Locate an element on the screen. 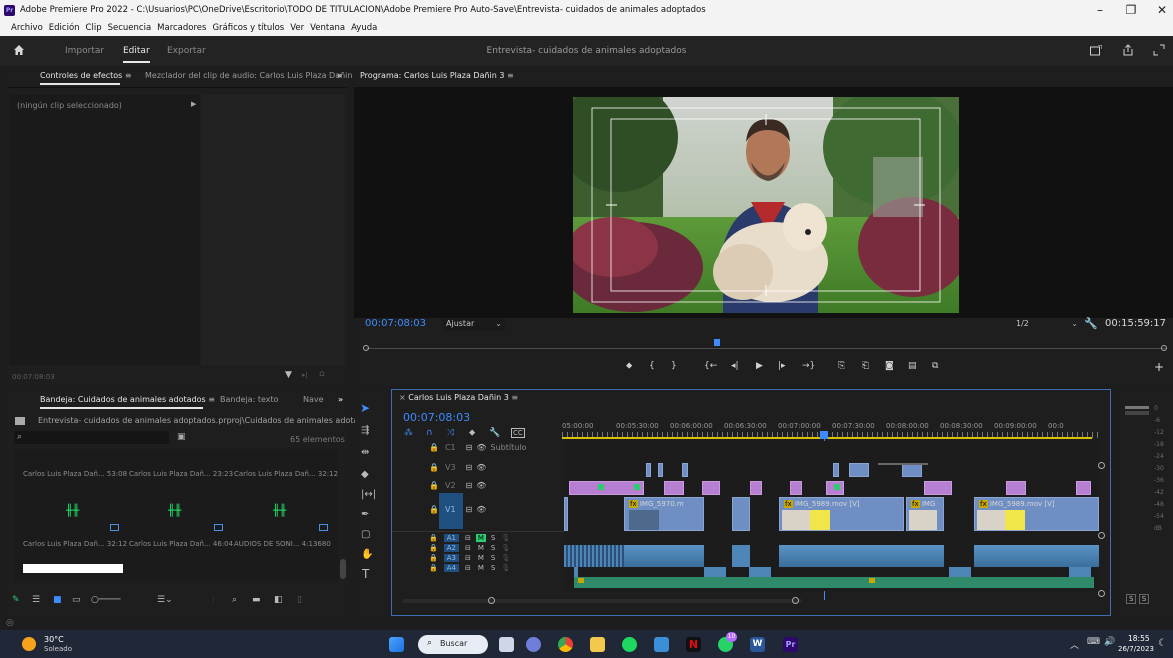 Image resolution: width=1173 pixels, height=658 pixels. a-scroll-handle is located at coordinates (1101, 535).